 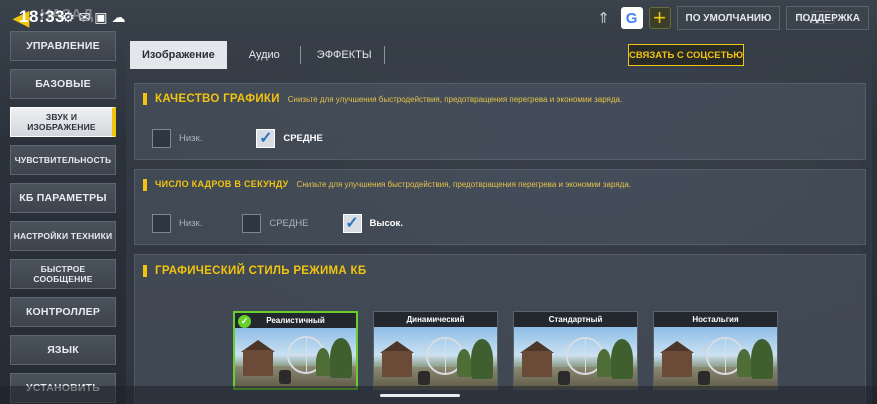 I want to click on sidebar-item-controller: КОНТРОЛЛЕР, so click(x=63, y=312).